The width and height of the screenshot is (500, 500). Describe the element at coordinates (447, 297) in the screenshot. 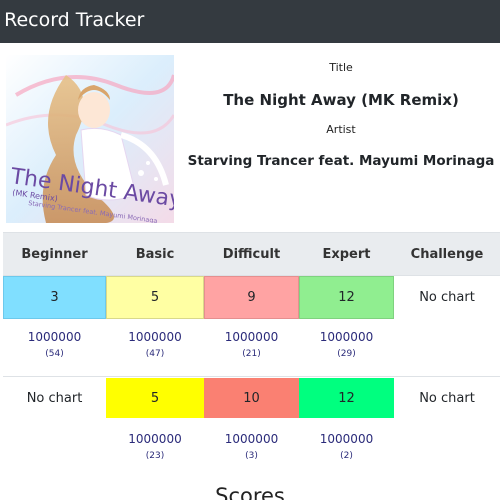

I see `single-challenge-level: No chart` at that location.